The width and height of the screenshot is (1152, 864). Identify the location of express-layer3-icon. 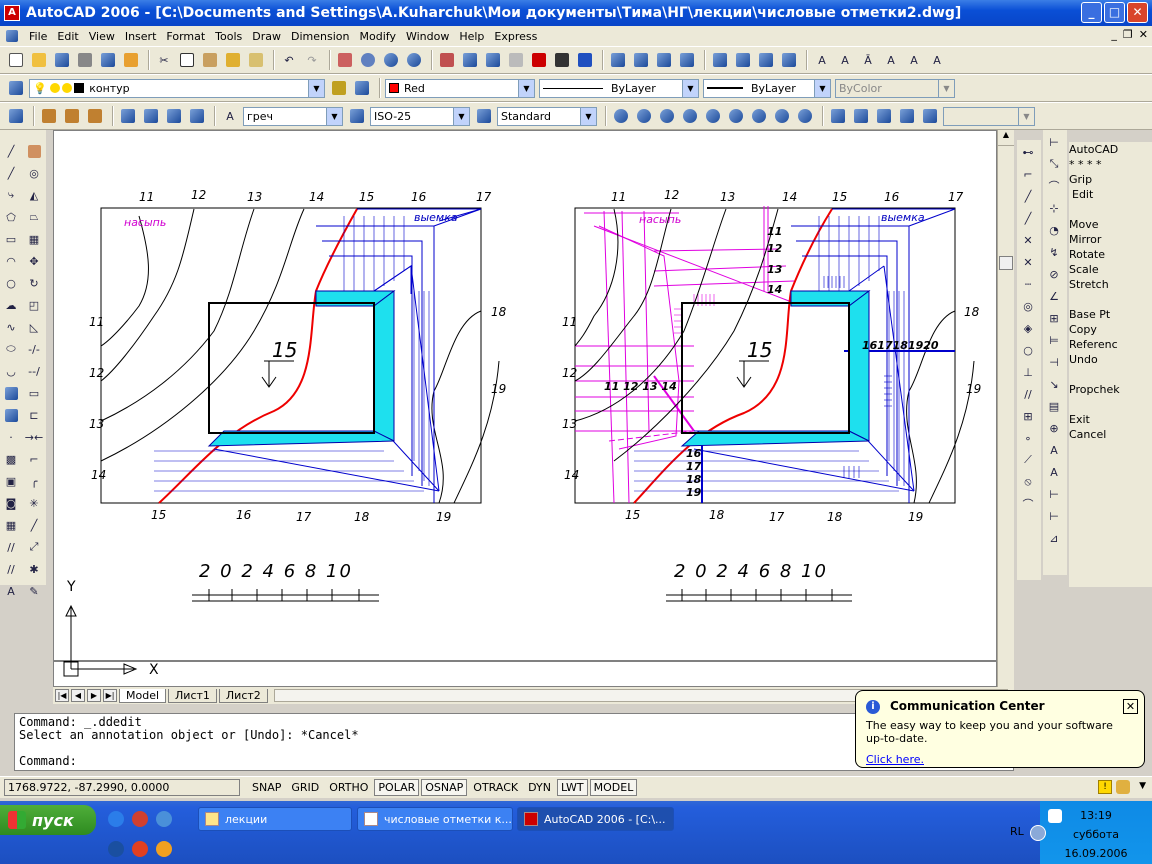
(664, 60).